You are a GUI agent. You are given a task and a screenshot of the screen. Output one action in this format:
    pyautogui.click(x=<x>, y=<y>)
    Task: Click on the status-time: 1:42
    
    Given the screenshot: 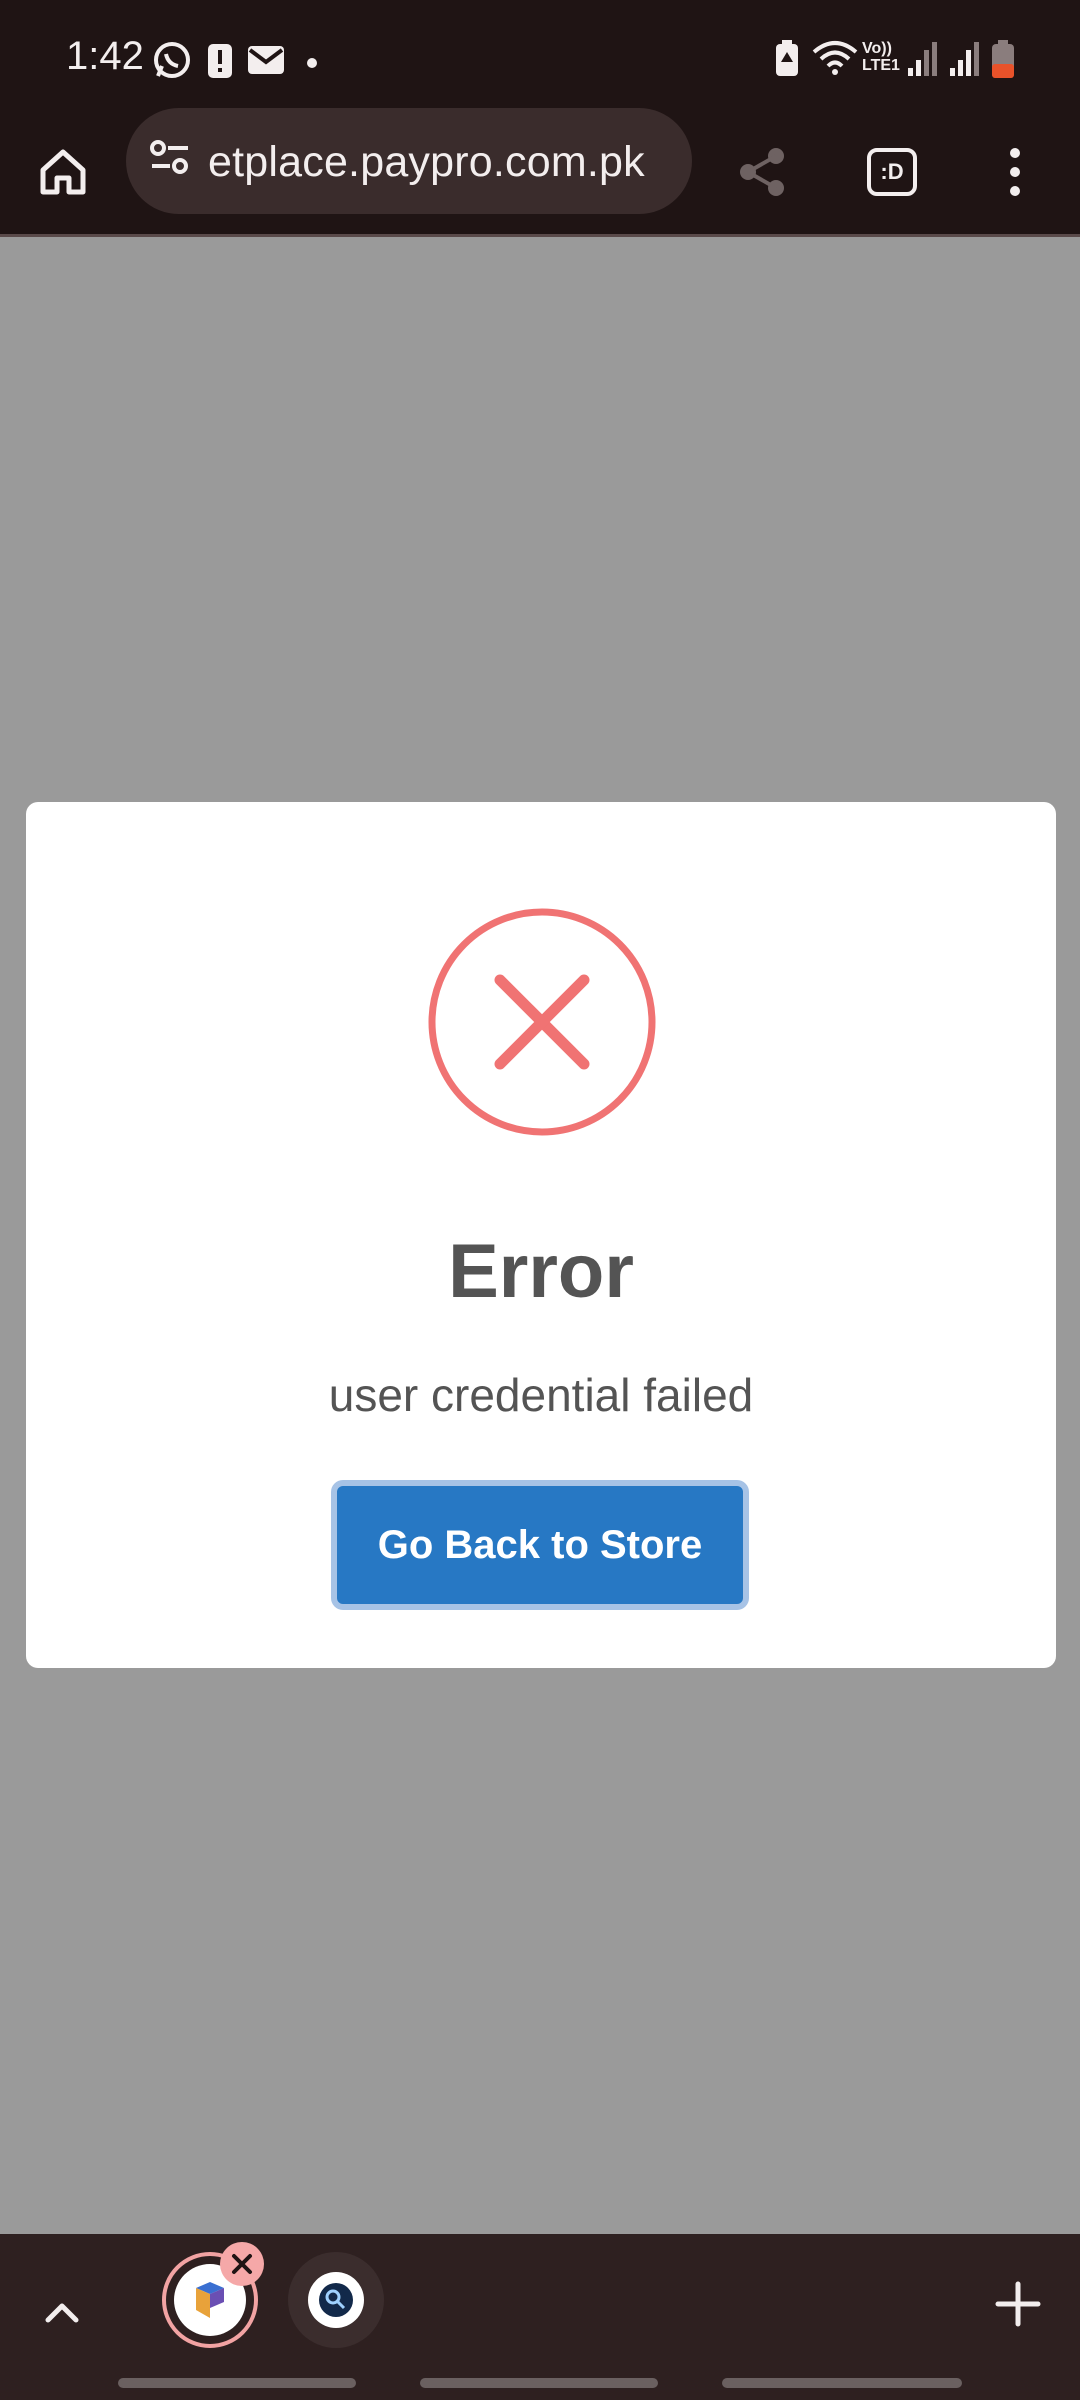 What is the action you would take?
    pyautogui.click(x=105, y=56)
    